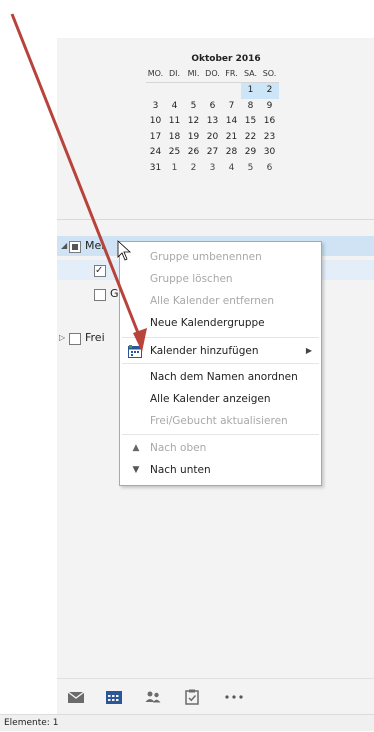  What do you see at coordinates (269, 153) in the screenshot?
I see `calendar-day: 30` at bounding box center [269, 153].